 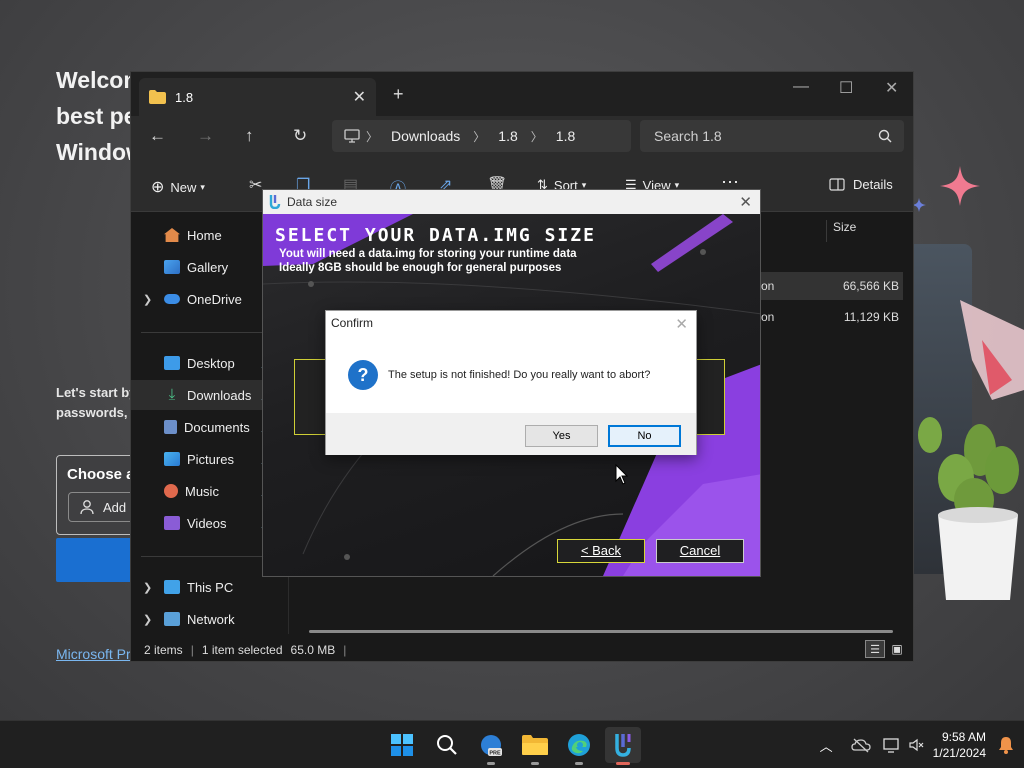 What do you see at coordinates (623, 746) in the screenshot?
I see `taskbar-setup-app` at bounding box center [623, 746].